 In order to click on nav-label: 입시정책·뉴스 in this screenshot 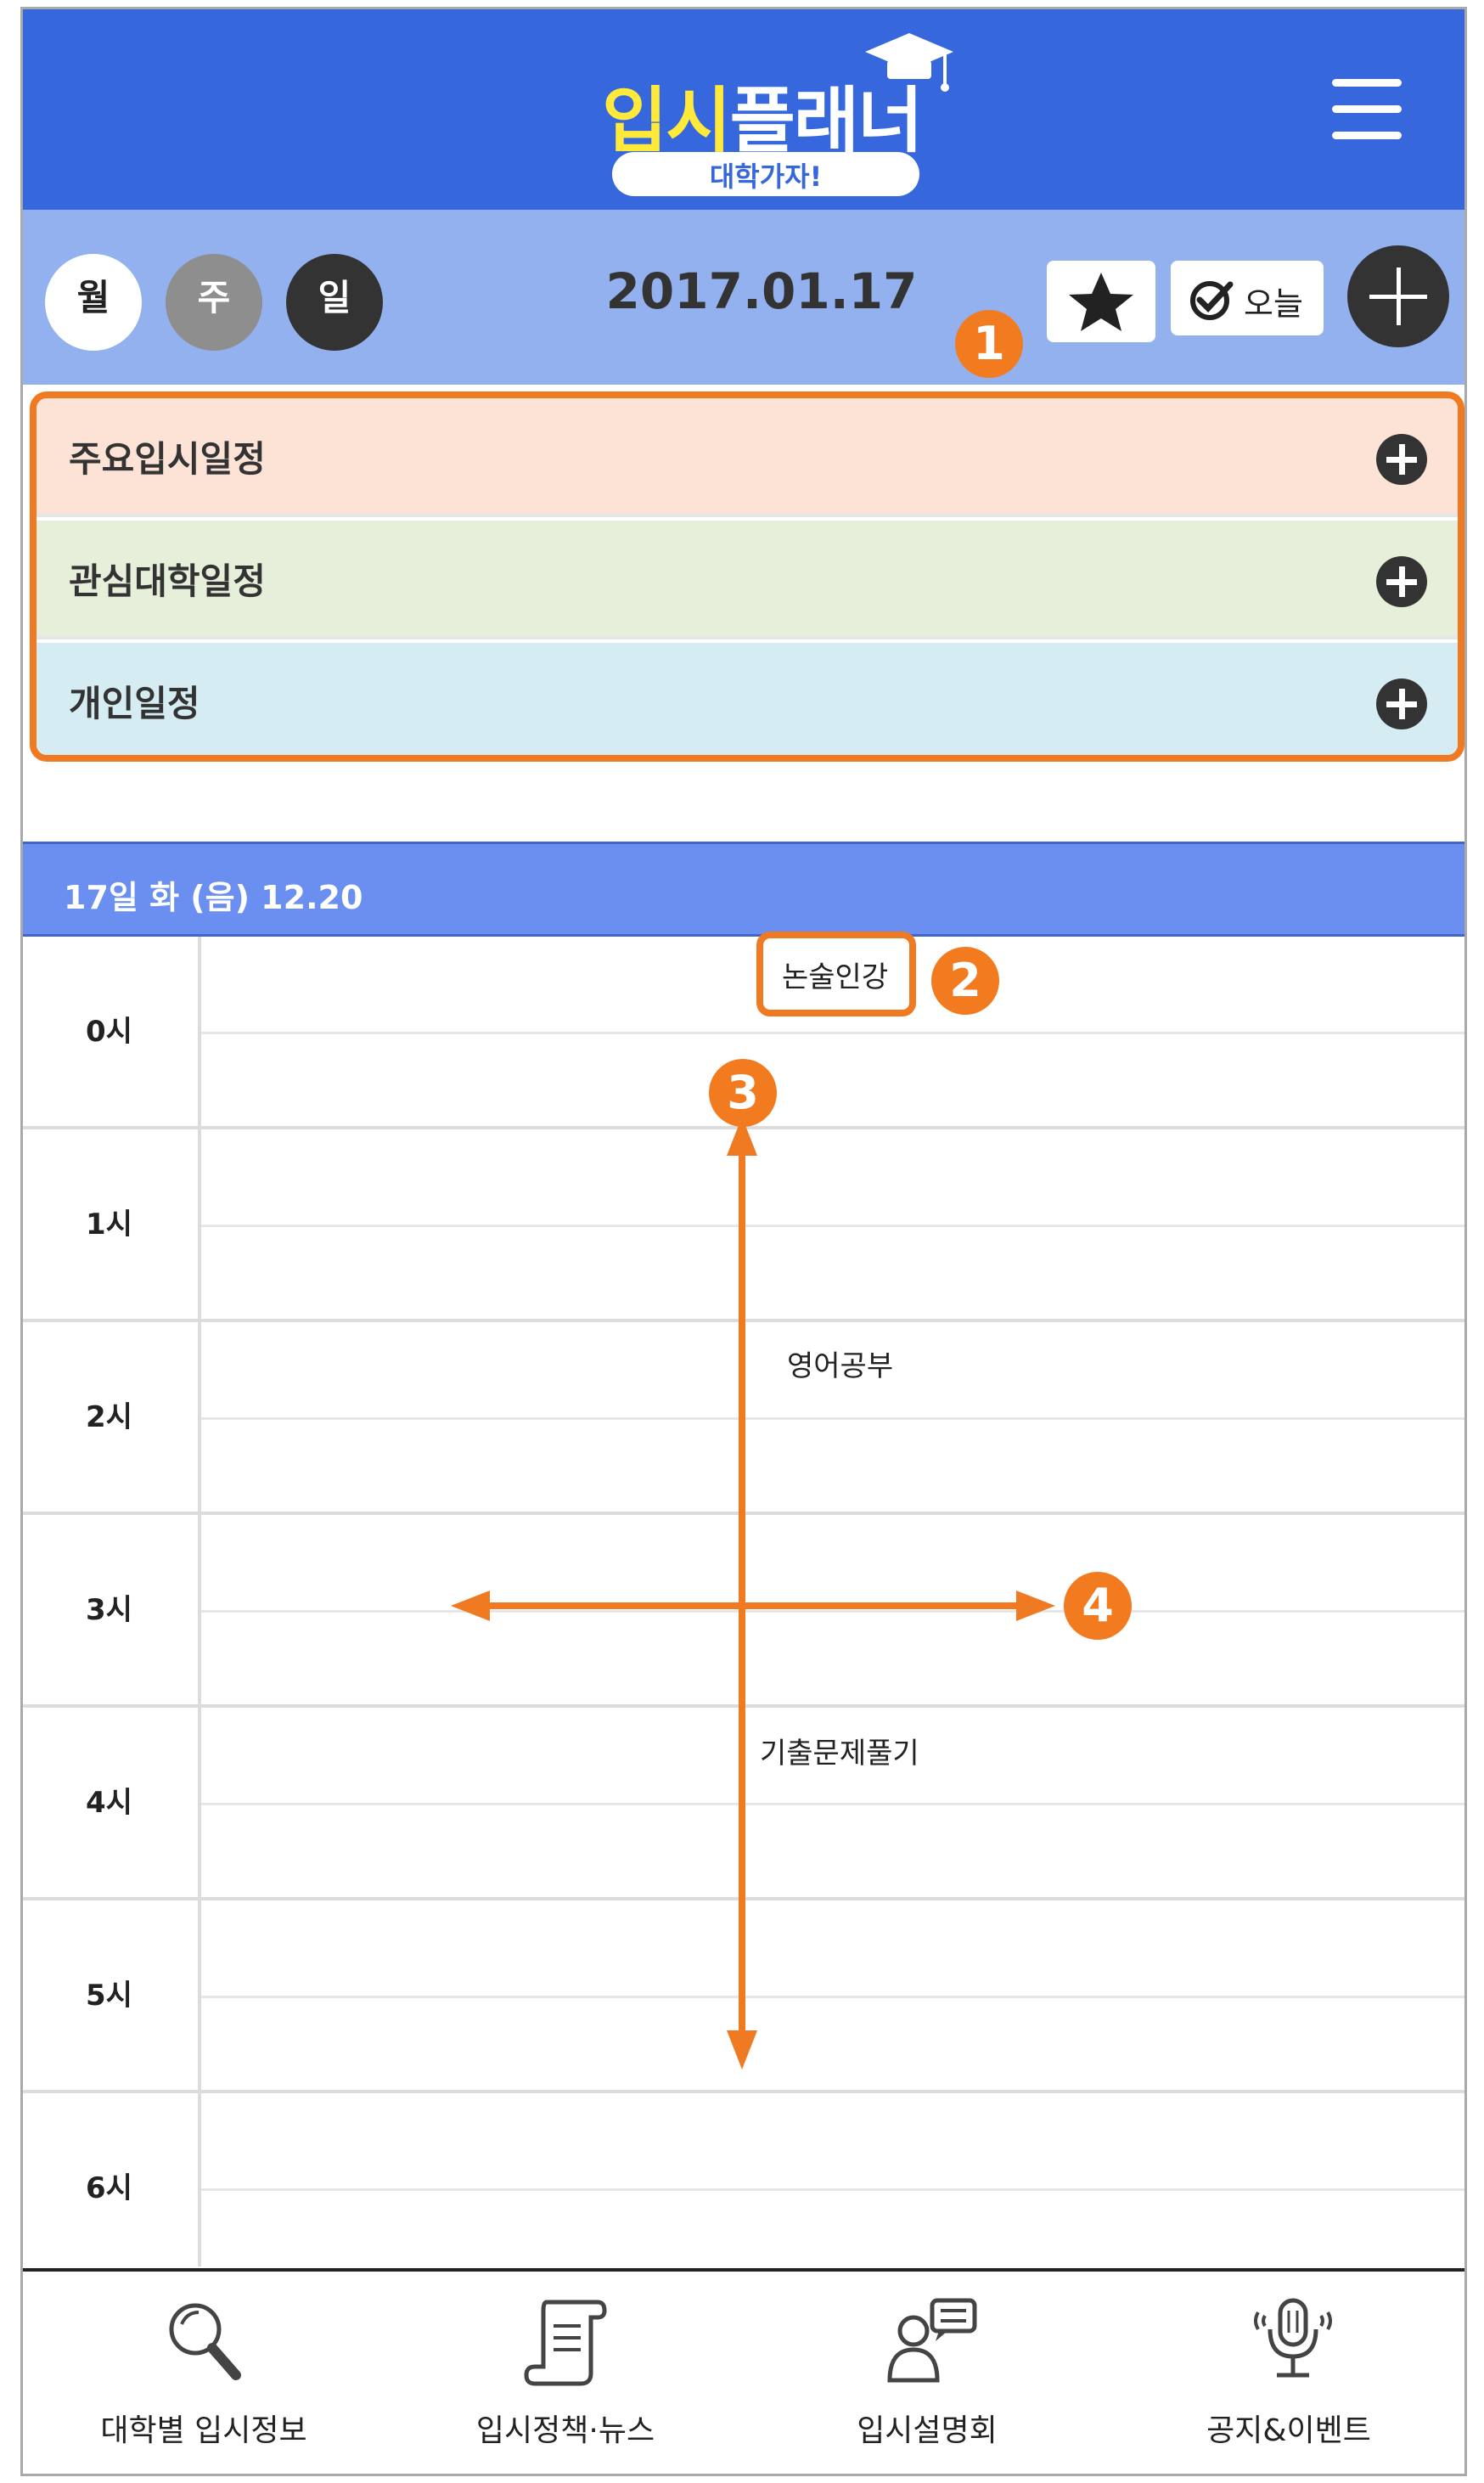, I will do `click(565, 2430)`.